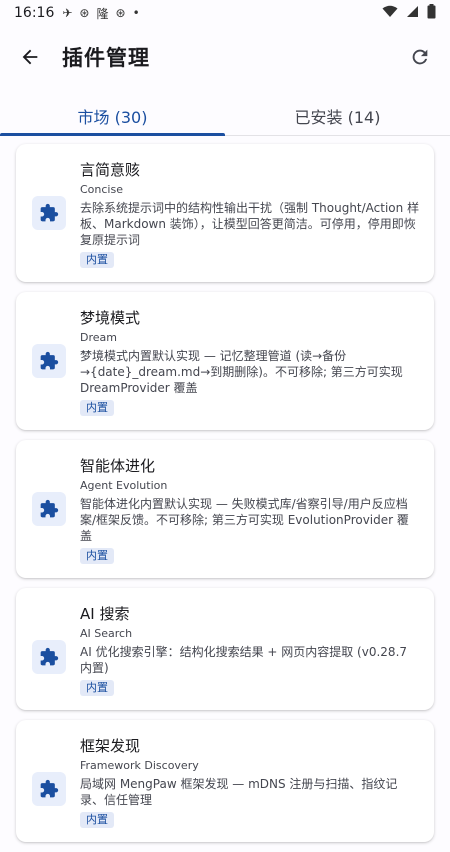 The width and height of the screenshot is (450, 852). What do you see at coordinates (225, 13) in the screenshot?
I see `status-bar: 16:16 ✈ ⊛ 隆 ⊛ •` at bounding box center [225, 13].